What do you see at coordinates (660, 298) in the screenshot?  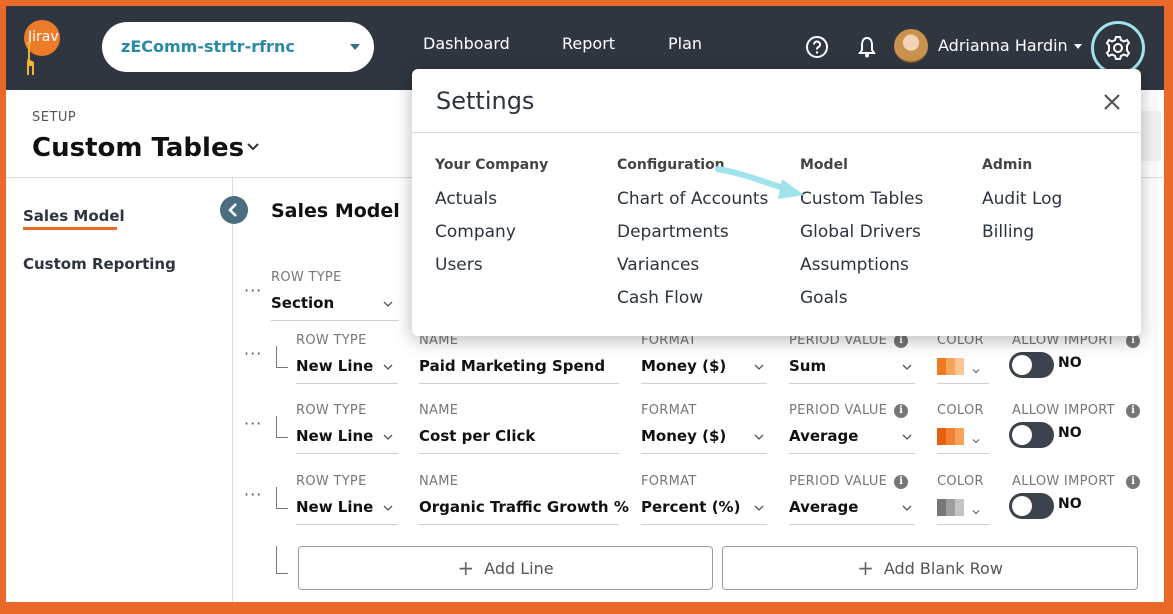 I see `settings-link-cash-flow: Cash Flow` at bounding box center [660, 298].